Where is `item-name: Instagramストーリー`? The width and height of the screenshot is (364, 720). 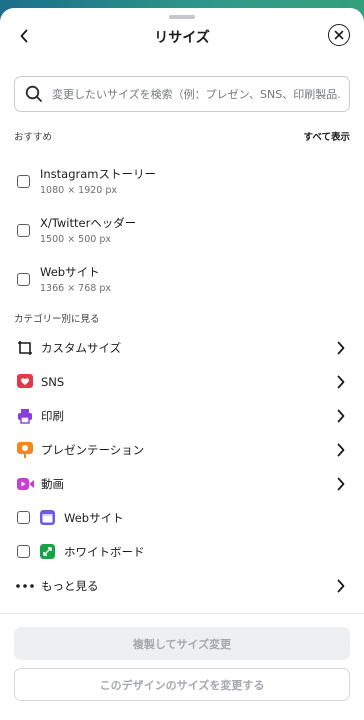
item-name: Instagramストーリー is located at coordinates (98, 174).